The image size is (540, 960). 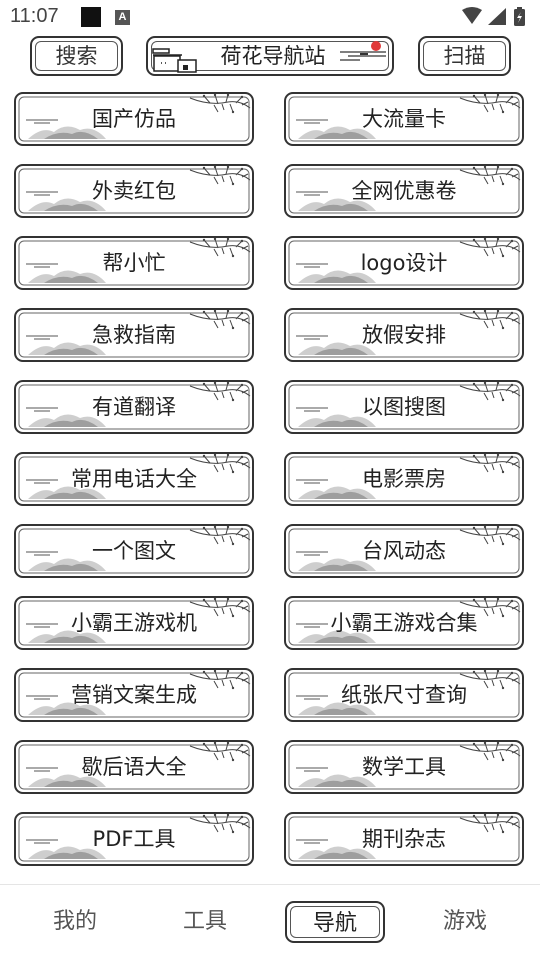 I want to click on nav-card-label: 小霸王游戏合集, so click(x=404, y=623).